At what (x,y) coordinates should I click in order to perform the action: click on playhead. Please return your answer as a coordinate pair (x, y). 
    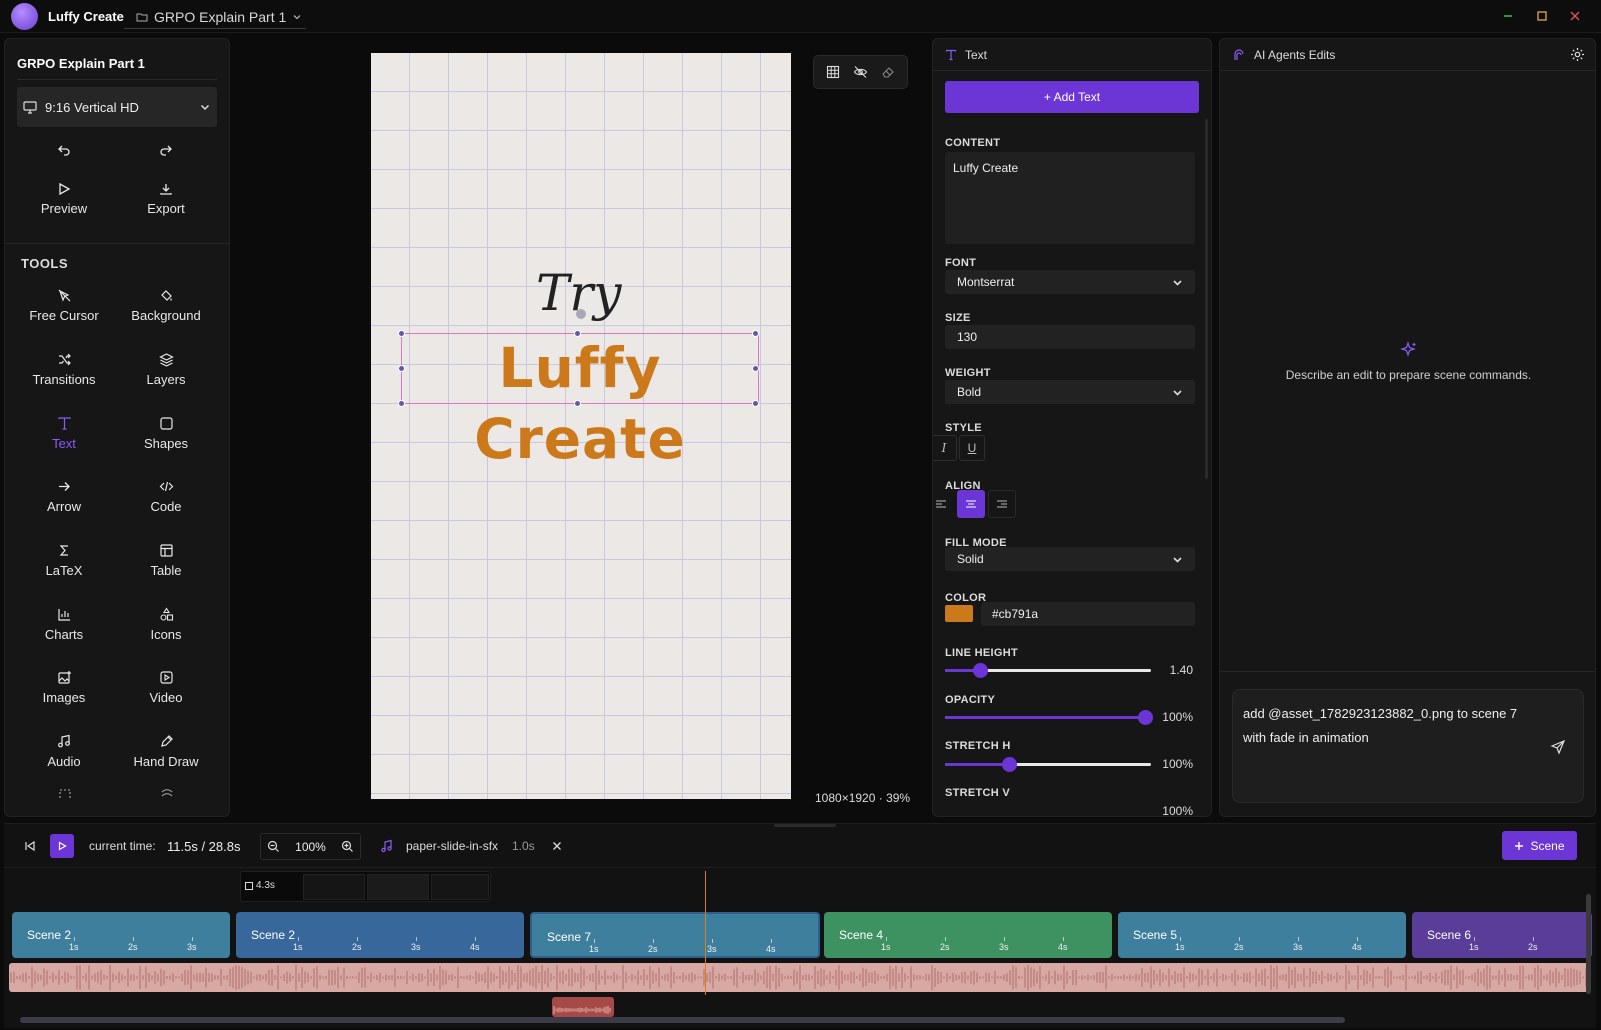
    Looking at the image, I should click on (705, 933).